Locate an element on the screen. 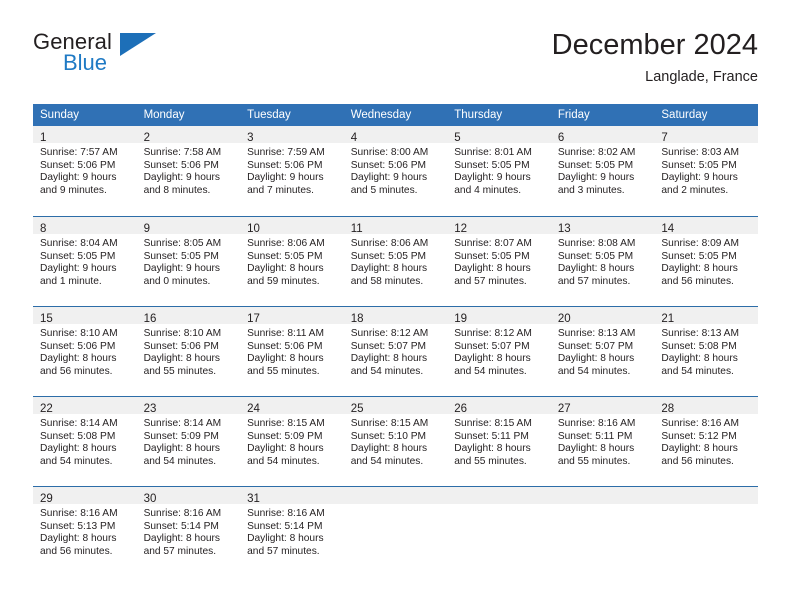 The image size is (792, 612). brand-logo: General Blue is located at coordinates (138, 59).